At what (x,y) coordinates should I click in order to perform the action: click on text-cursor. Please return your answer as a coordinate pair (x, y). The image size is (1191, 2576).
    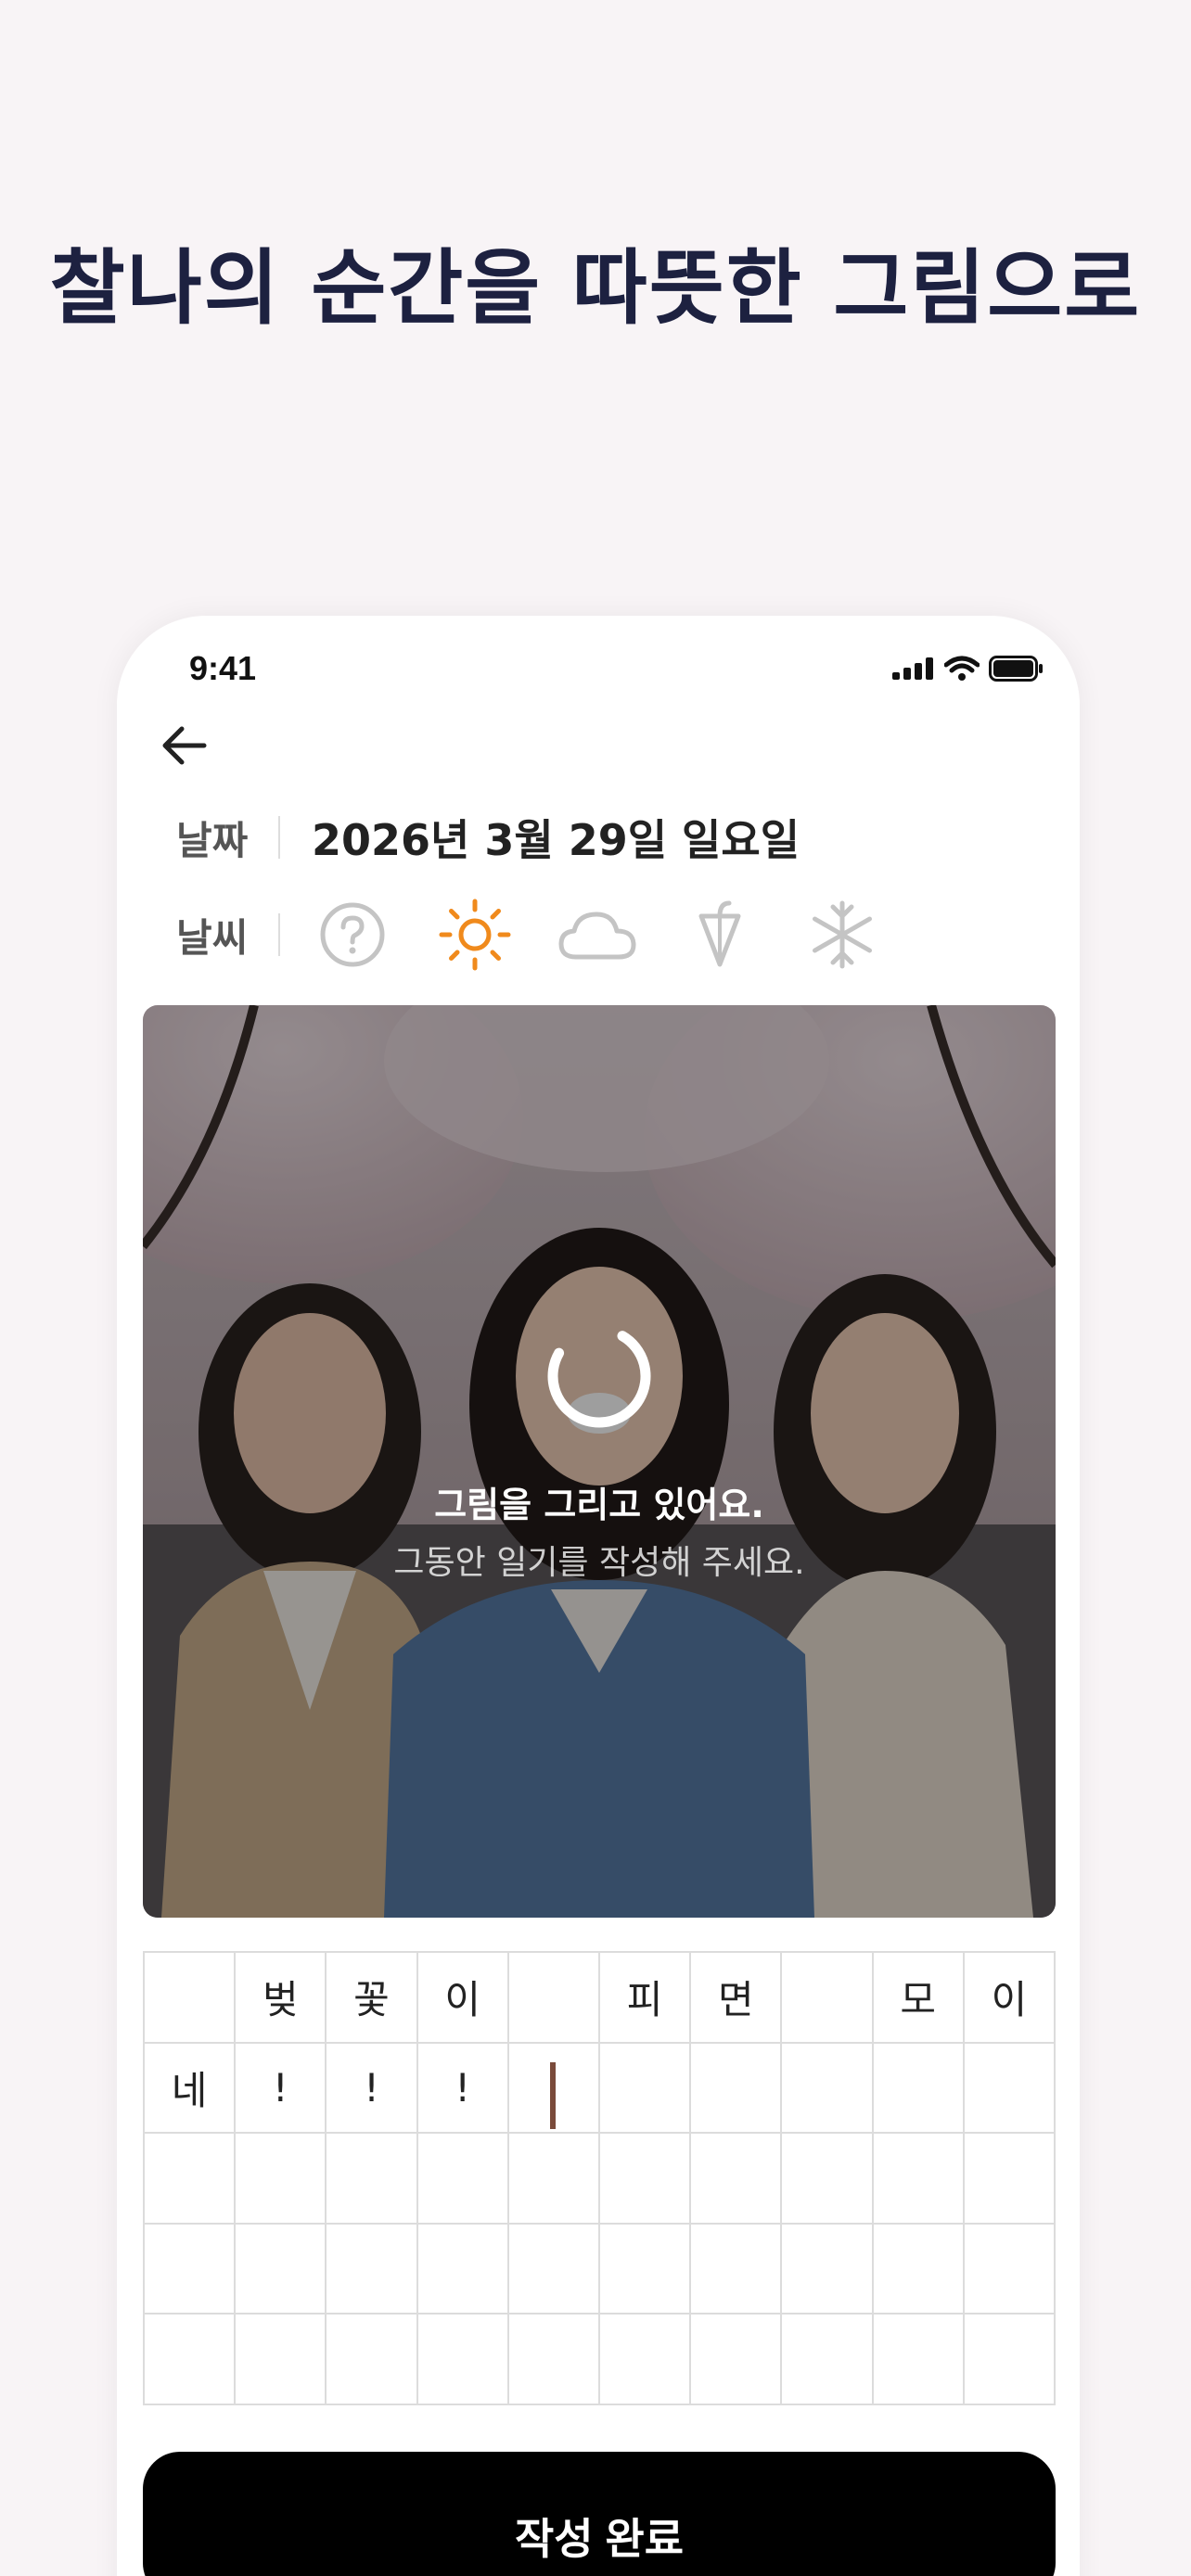
    Looking at the image, I should click on (552, 2095).